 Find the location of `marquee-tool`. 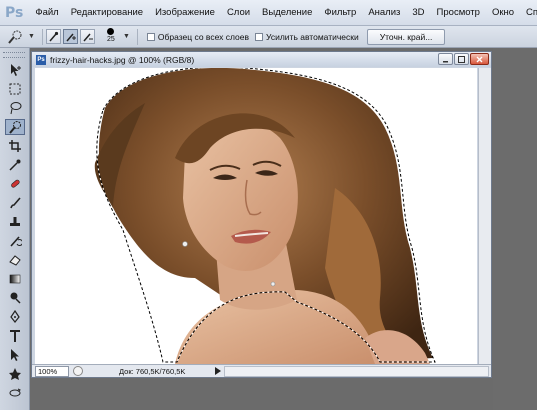

marquee-tool is located at coordinates (15, 89).